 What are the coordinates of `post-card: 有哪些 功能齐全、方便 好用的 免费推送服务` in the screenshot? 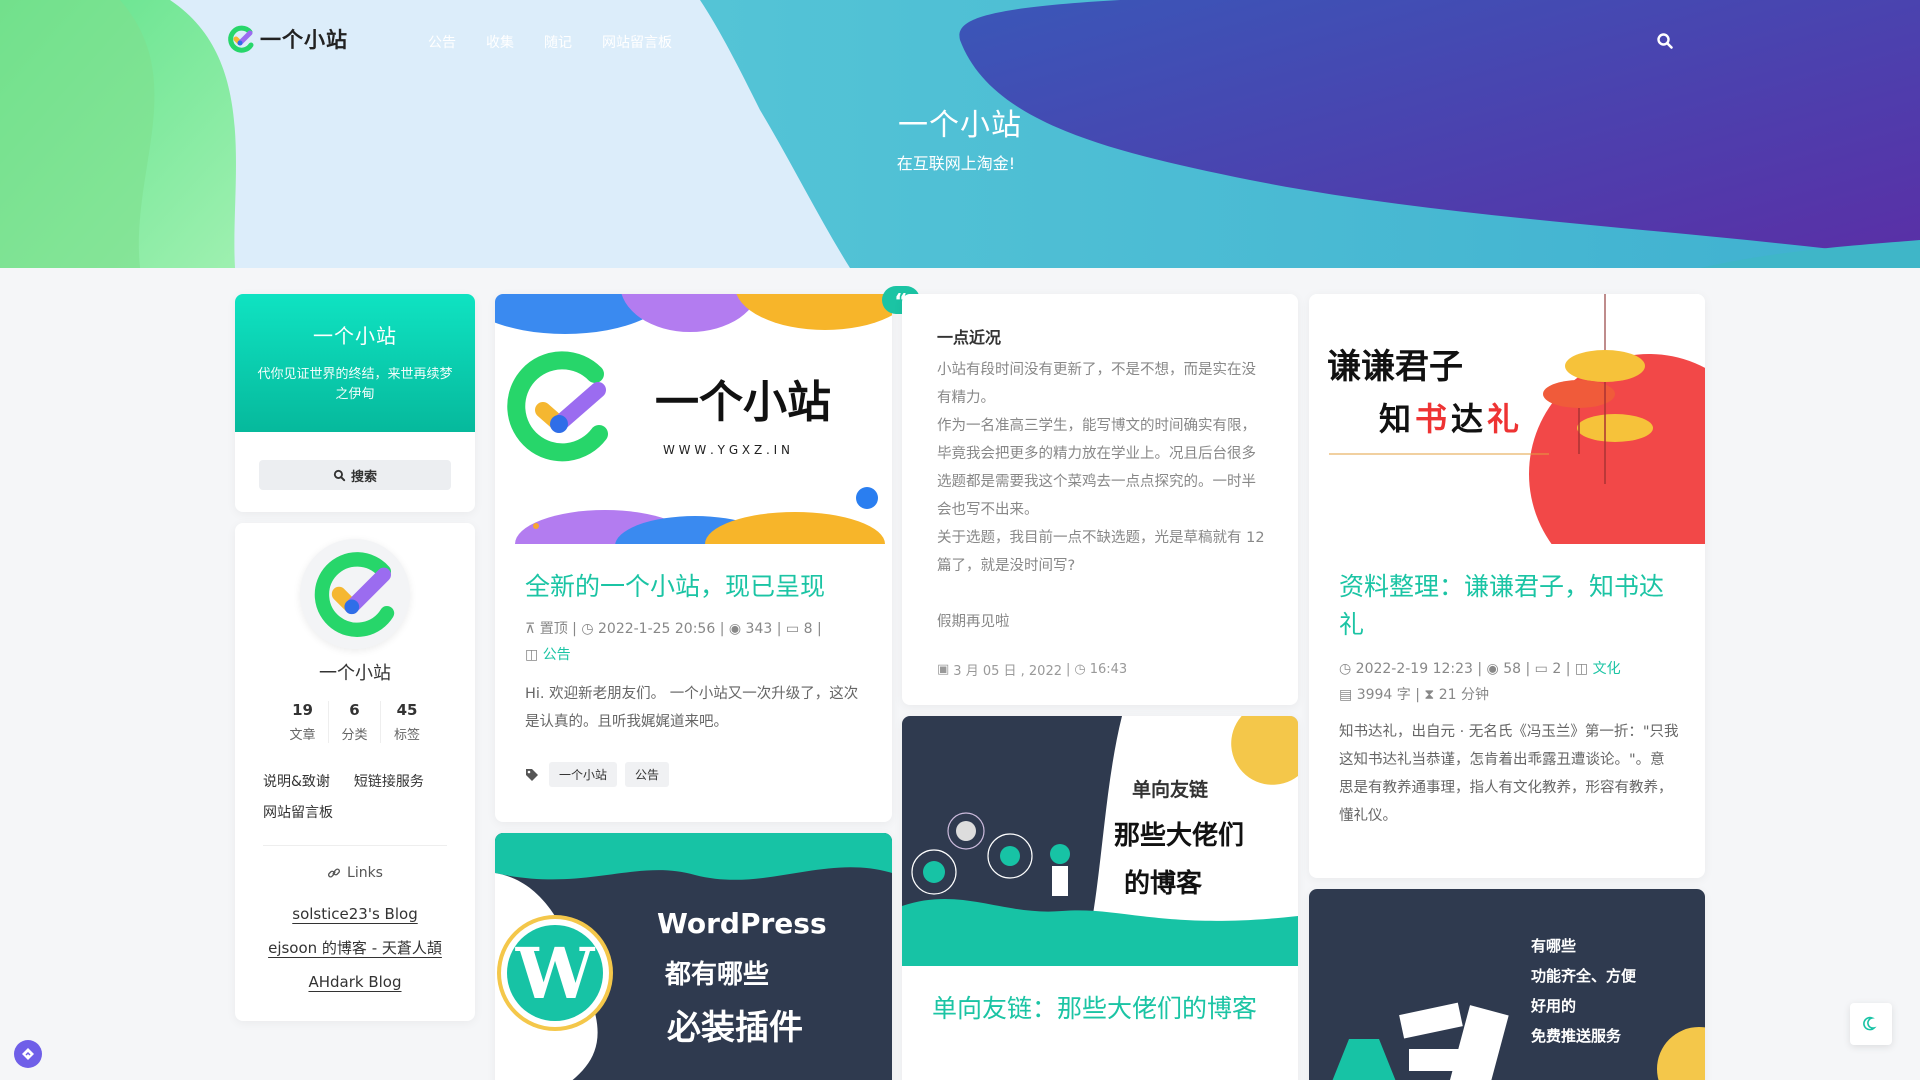 It's located at (1507, 984).